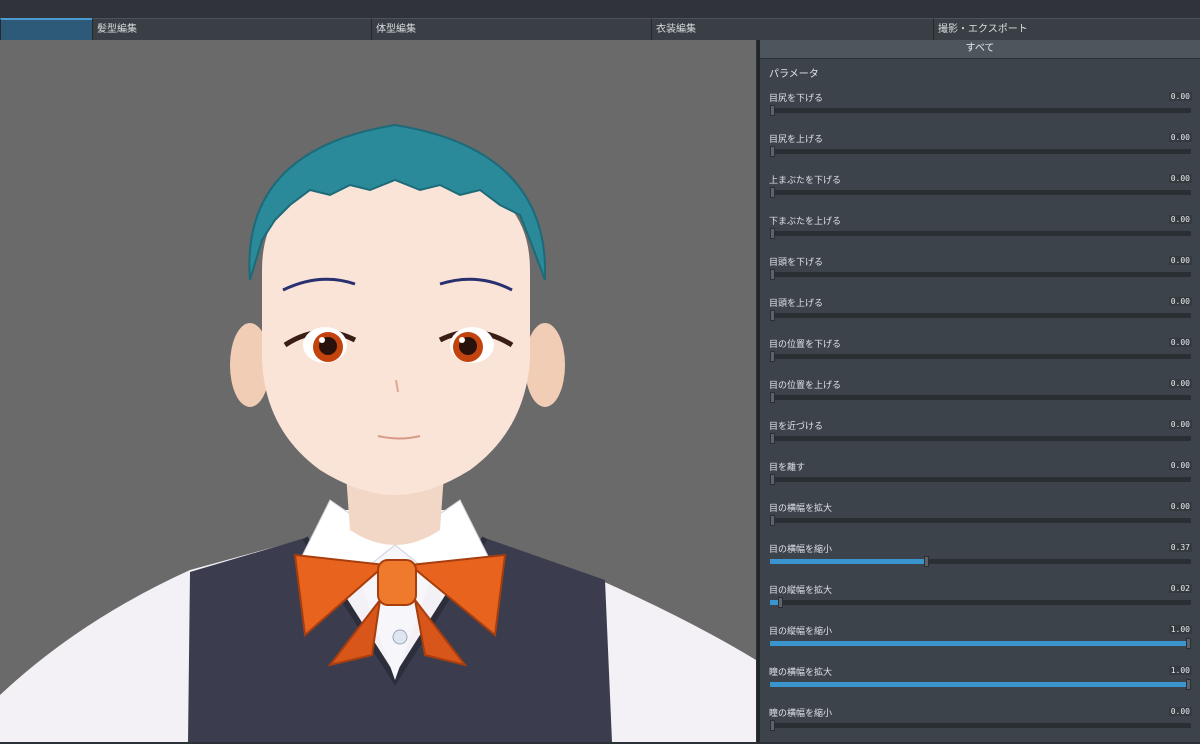 The image size is (1200, 744). I want to click on window-title-bar, so click(600, 9).